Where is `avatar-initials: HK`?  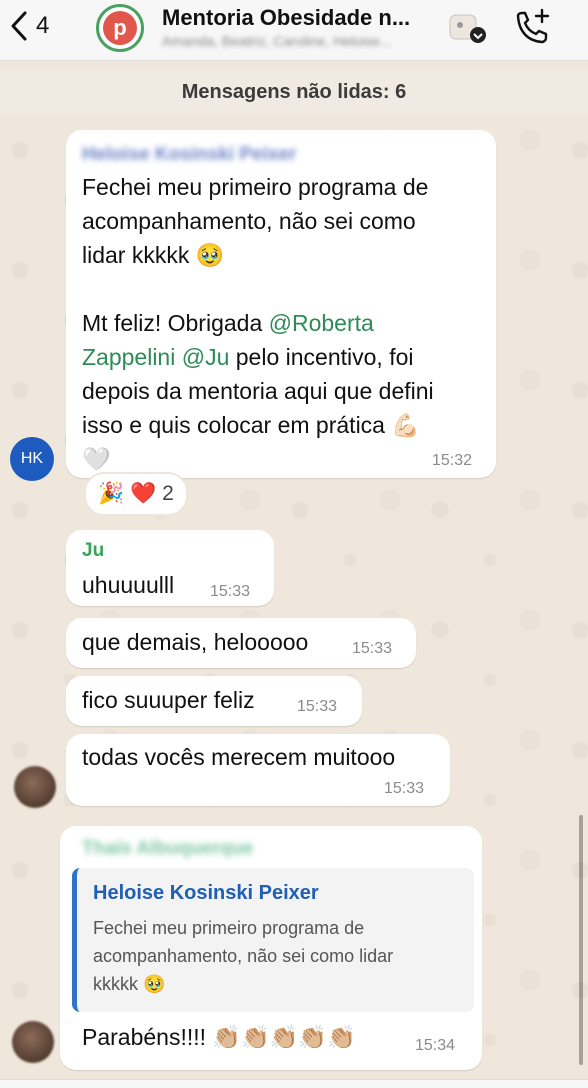 avatar-initials: HK is located at coordinates (32, 458).